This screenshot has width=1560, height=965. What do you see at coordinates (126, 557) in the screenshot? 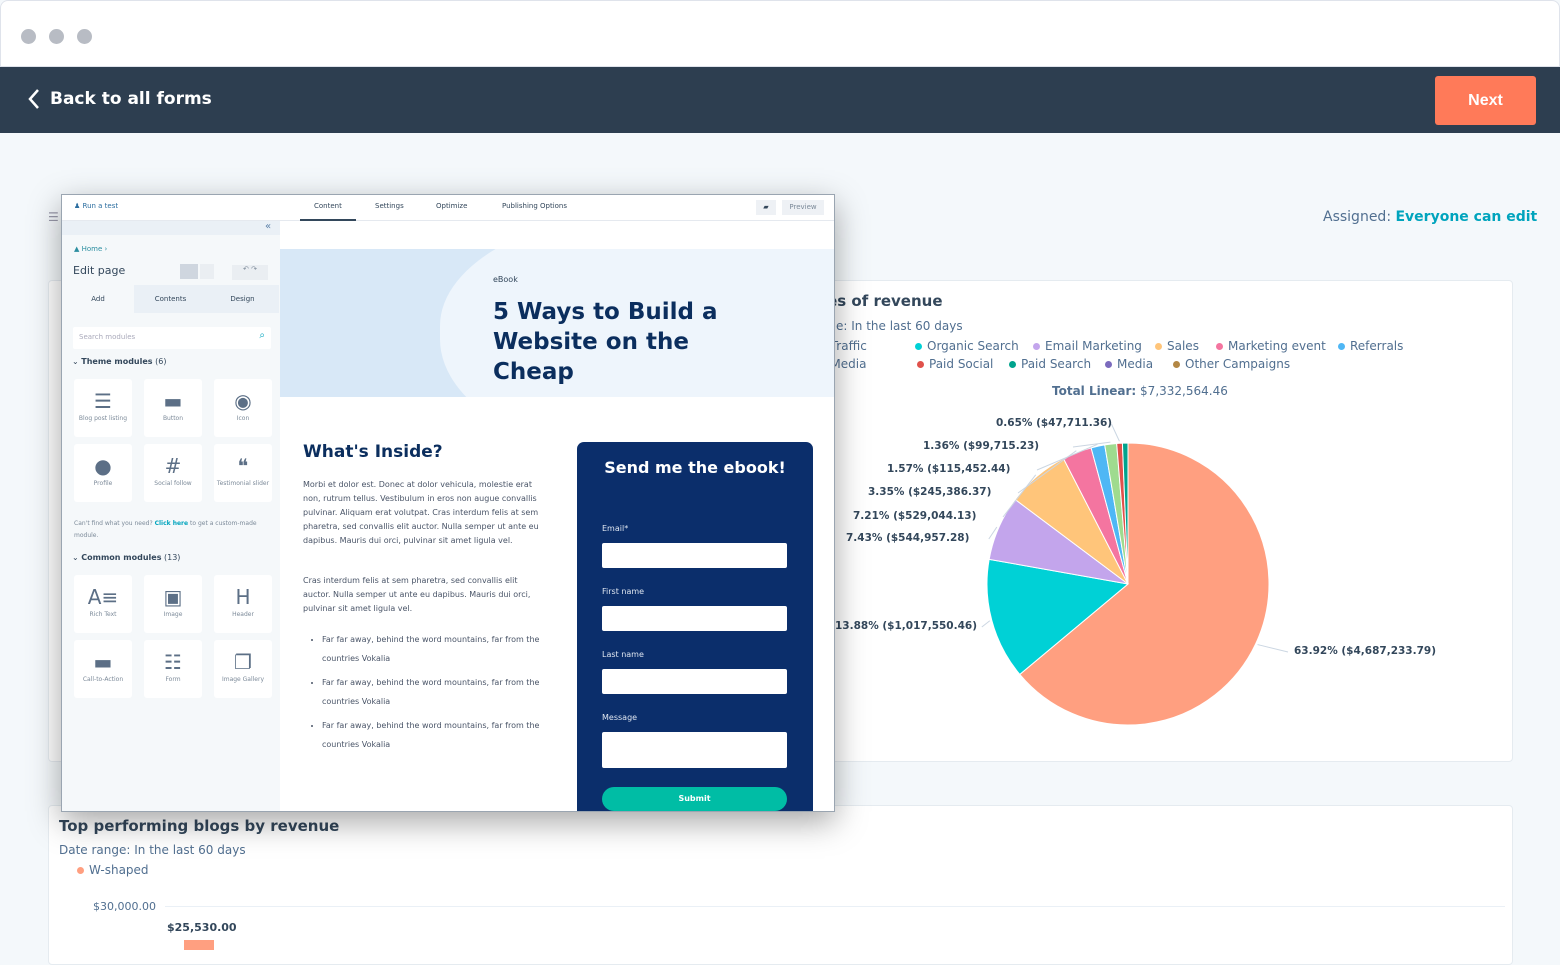
I see `common-modules-header: ⌄ Common modules (13)` at bounding box center [126, 557].